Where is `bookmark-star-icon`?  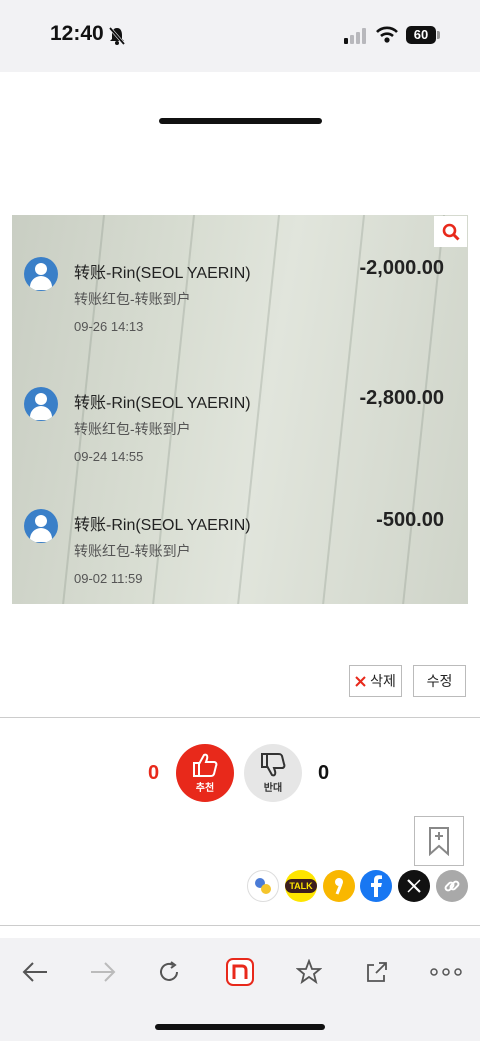 bookmark-star-icon is located at coordinates (309, 972).